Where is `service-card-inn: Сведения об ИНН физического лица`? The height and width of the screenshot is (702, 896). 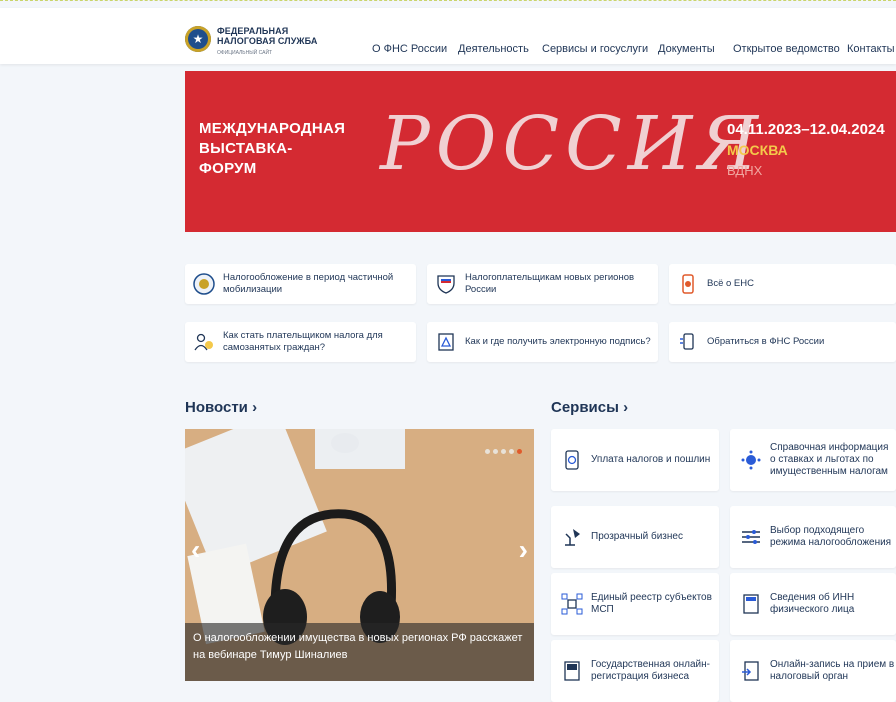 service-card-inn: Сведения об ИНН физического лица is located at coordinates (813, 604).